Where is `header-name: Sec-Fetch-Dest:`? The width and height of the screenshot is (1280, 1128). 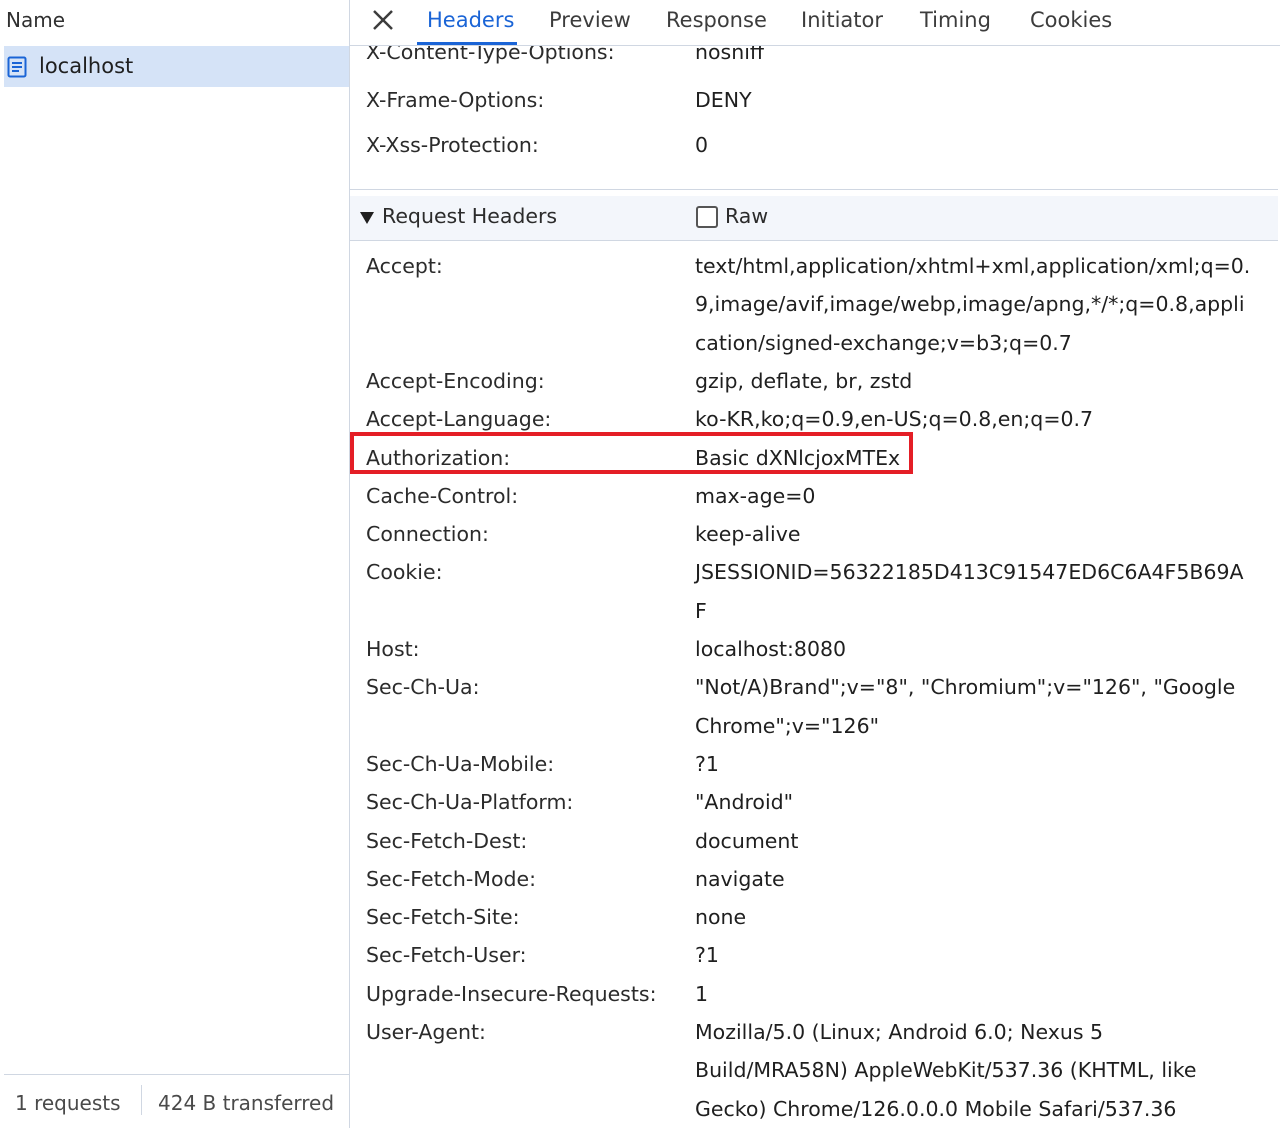 header-name: Sec-Fetch-Dest: is located at coordinates (447, 840).